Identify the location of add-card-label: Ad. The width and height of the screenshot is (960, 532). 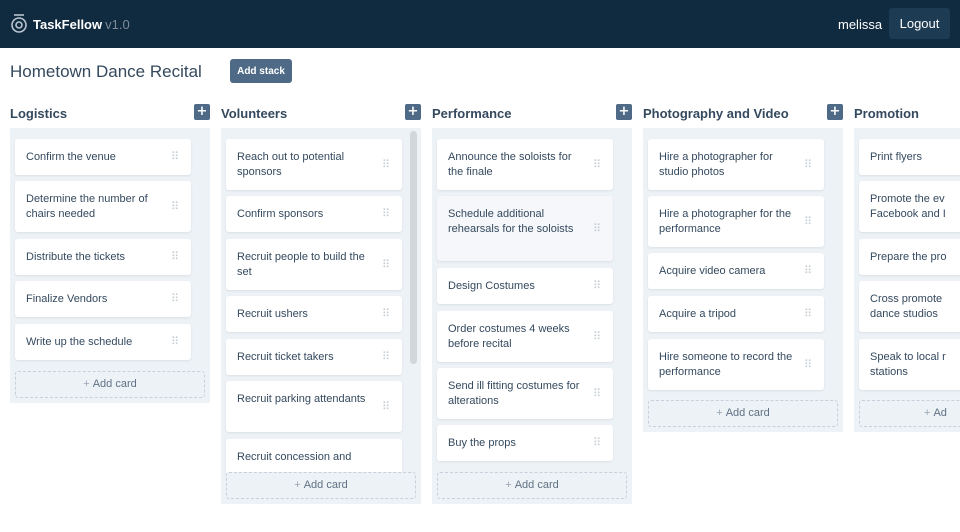
(940, 413).